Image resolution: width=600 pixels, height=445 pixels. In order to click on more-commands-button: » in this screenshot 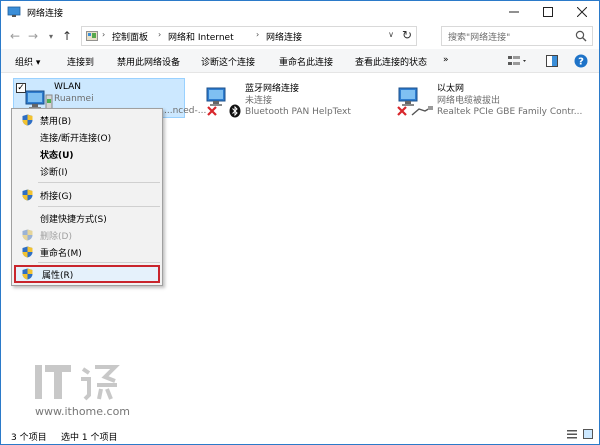, I will do `click(446, 60)`.